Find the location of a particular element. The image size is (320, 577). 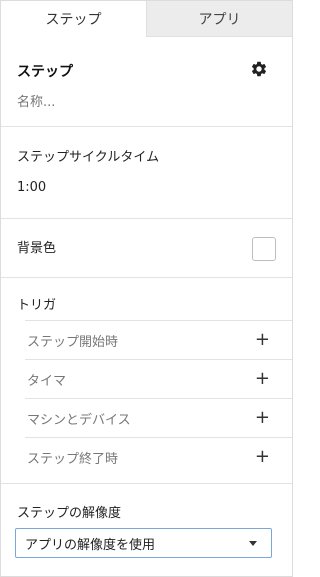

step-title: ステップ is located at coordinates (45, 72).